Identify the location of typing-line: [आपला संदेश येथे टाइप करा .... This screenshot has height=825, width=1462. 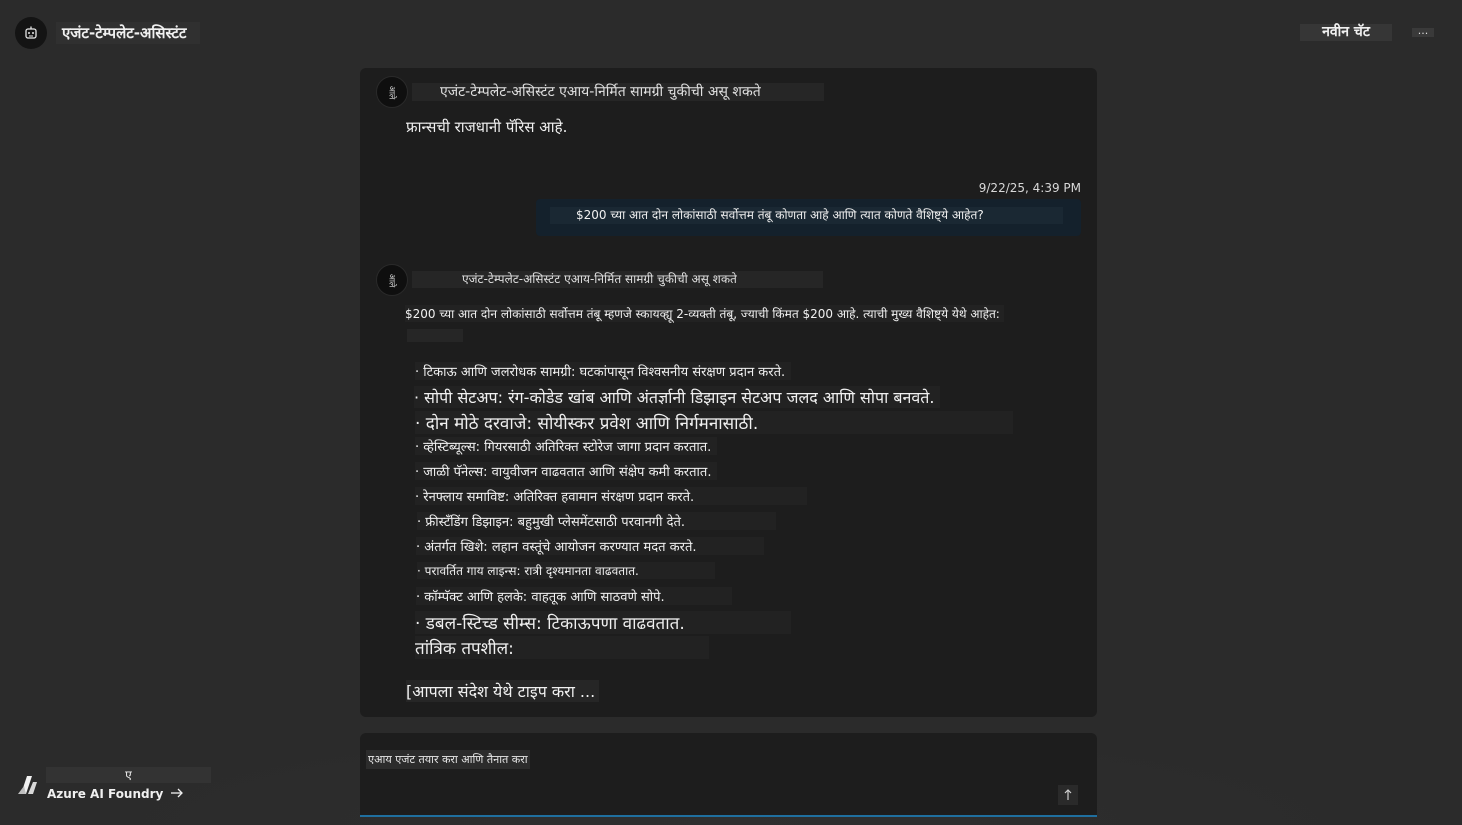
(503, 691).